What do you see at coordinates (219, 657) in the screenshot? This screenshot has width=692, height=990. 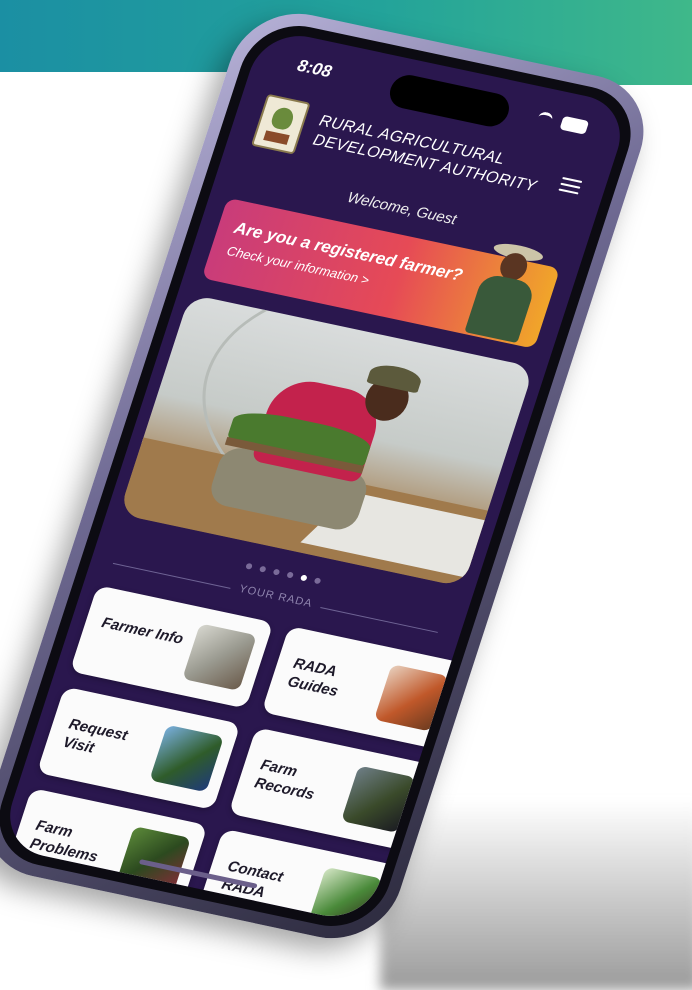 I see `farmer-info-thumbnail` at bounding box center [219, 657].